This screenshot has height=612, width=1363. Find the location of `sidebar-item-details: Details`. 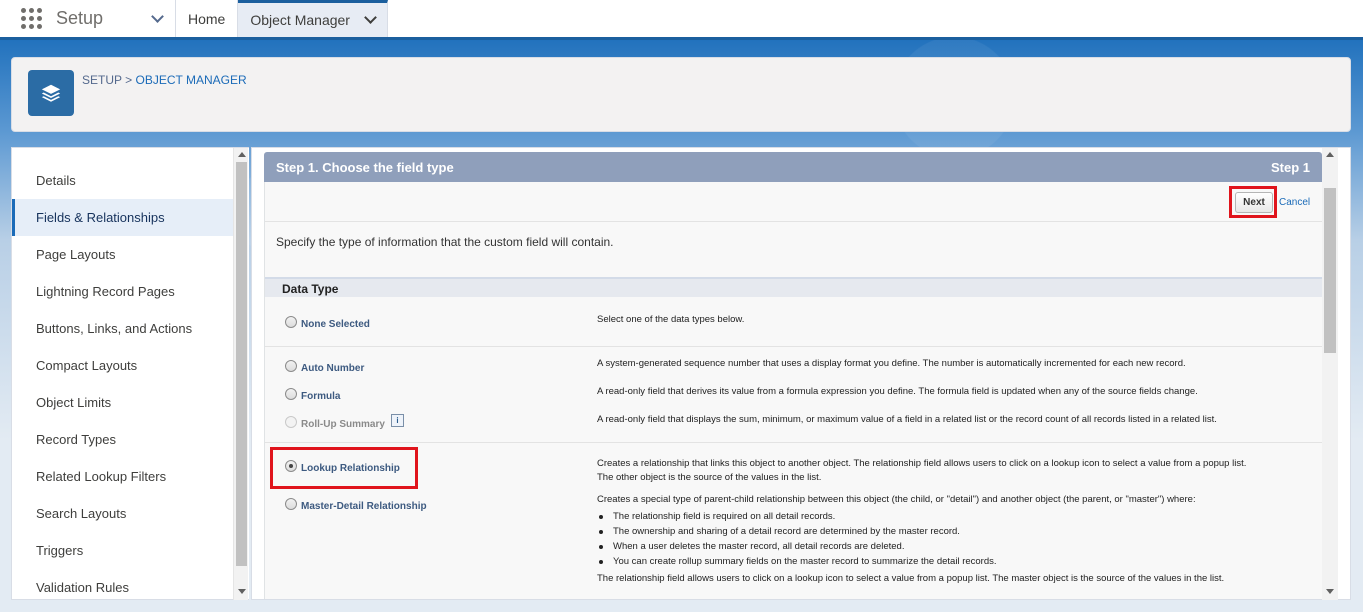

sidebar-item-details: Details is located at coordinates (123, 180).